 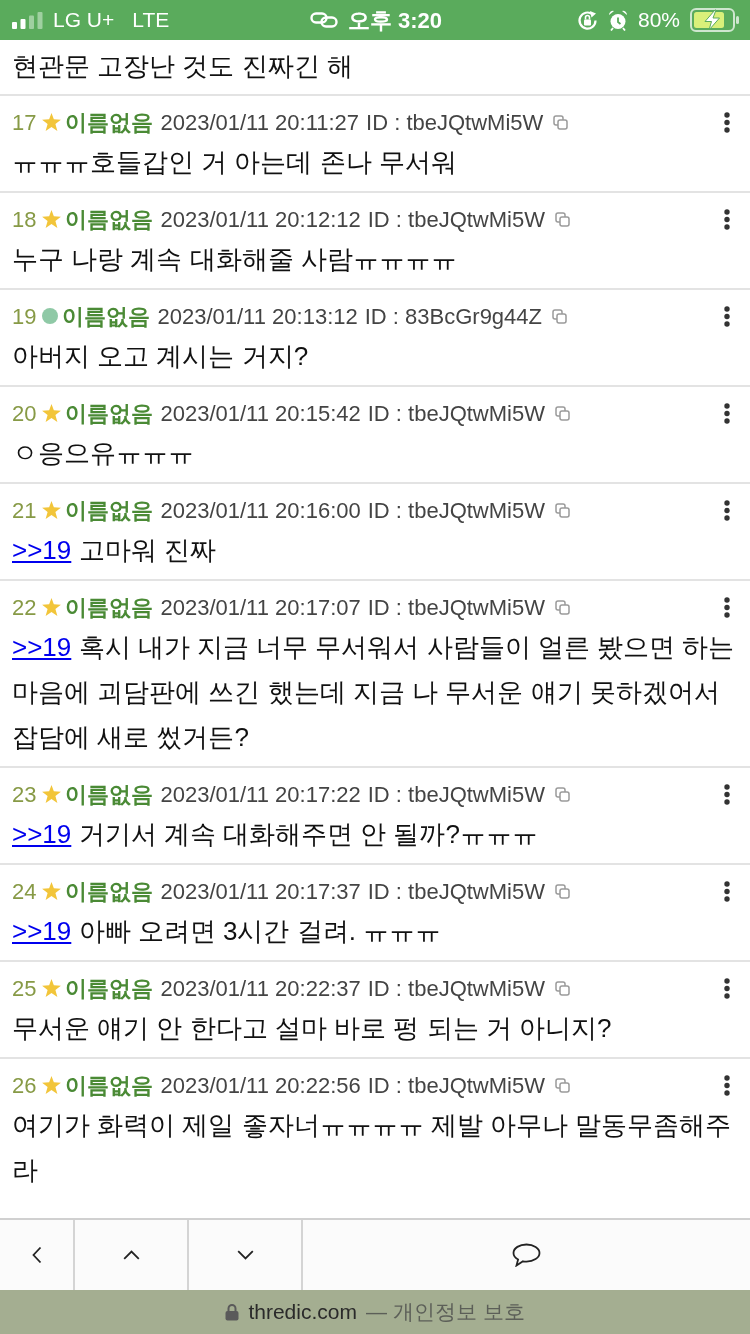 I want to click on chevron-up-icon, so click(x=131, y=1255).